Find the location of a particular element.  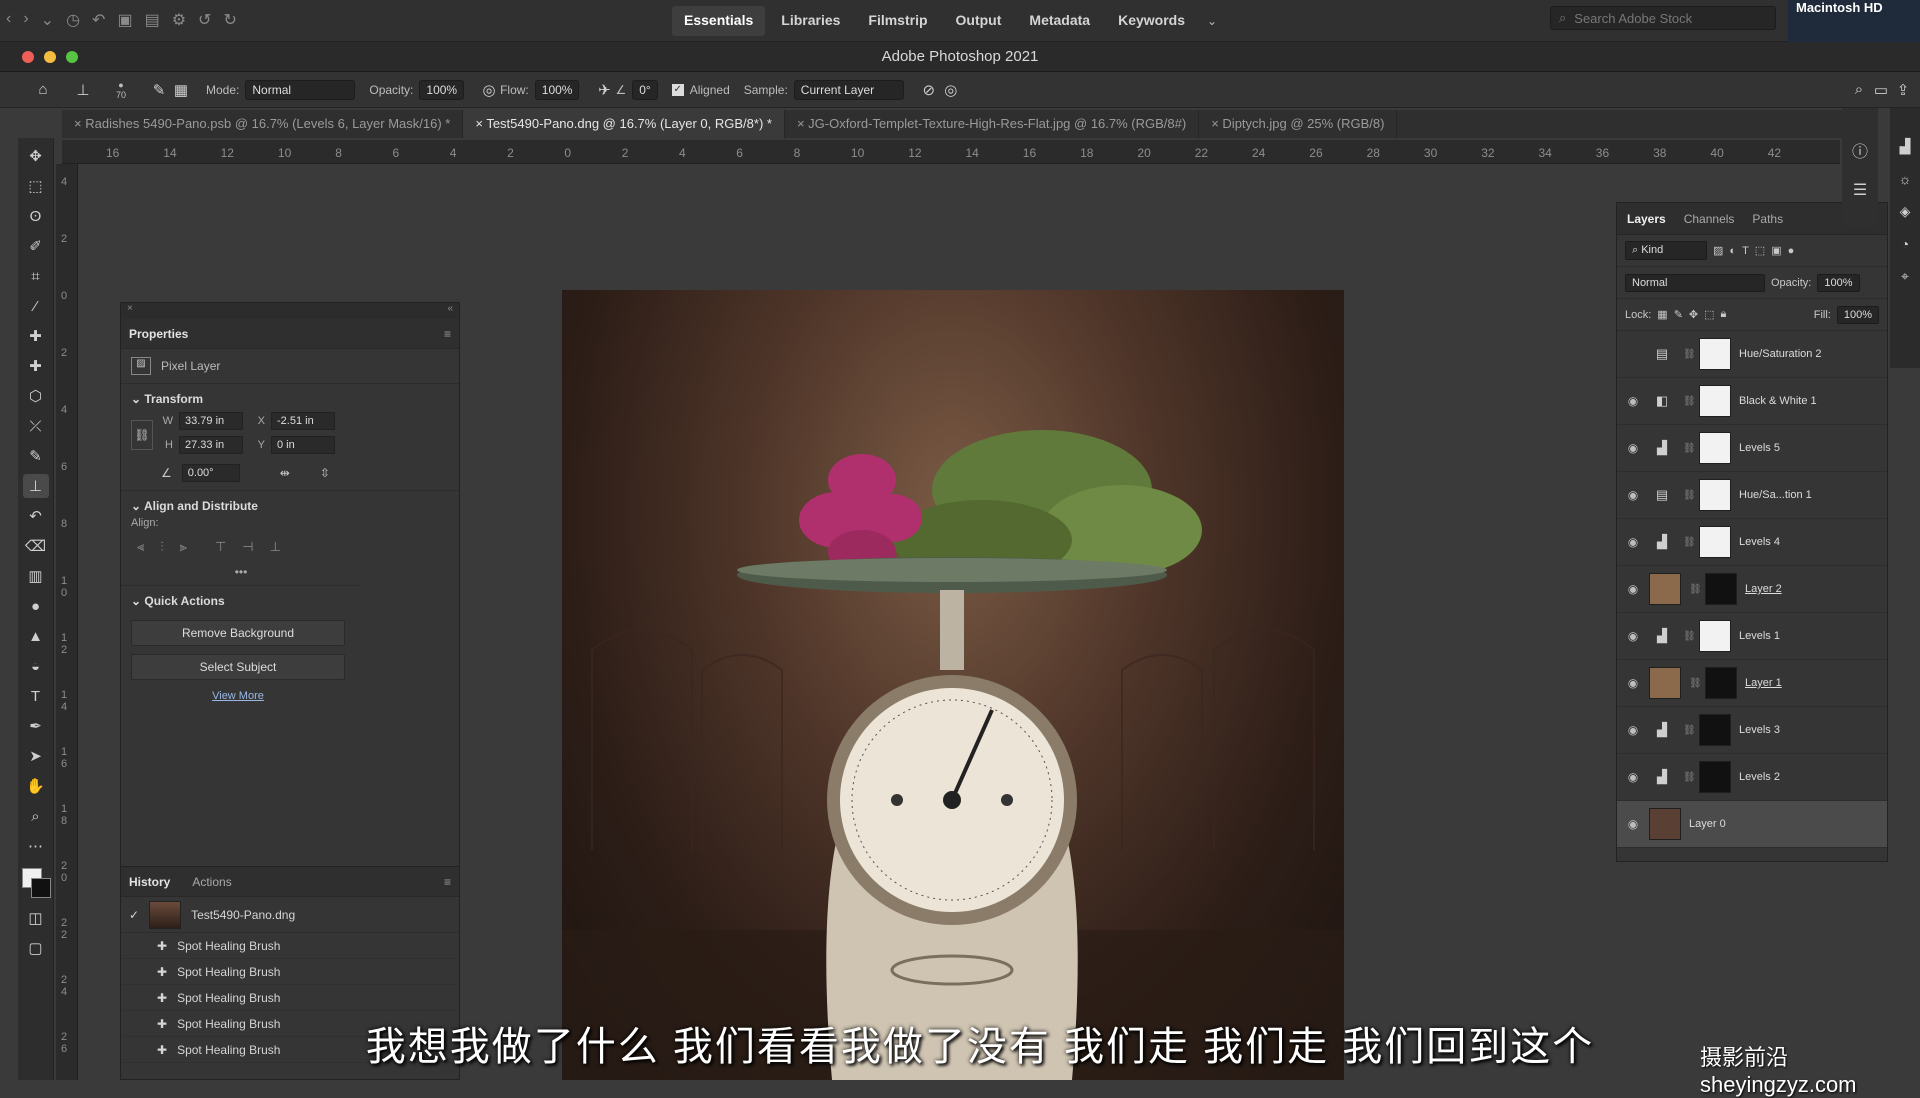

align-left-icon: ⫷ is located at coordinates (140, 547).